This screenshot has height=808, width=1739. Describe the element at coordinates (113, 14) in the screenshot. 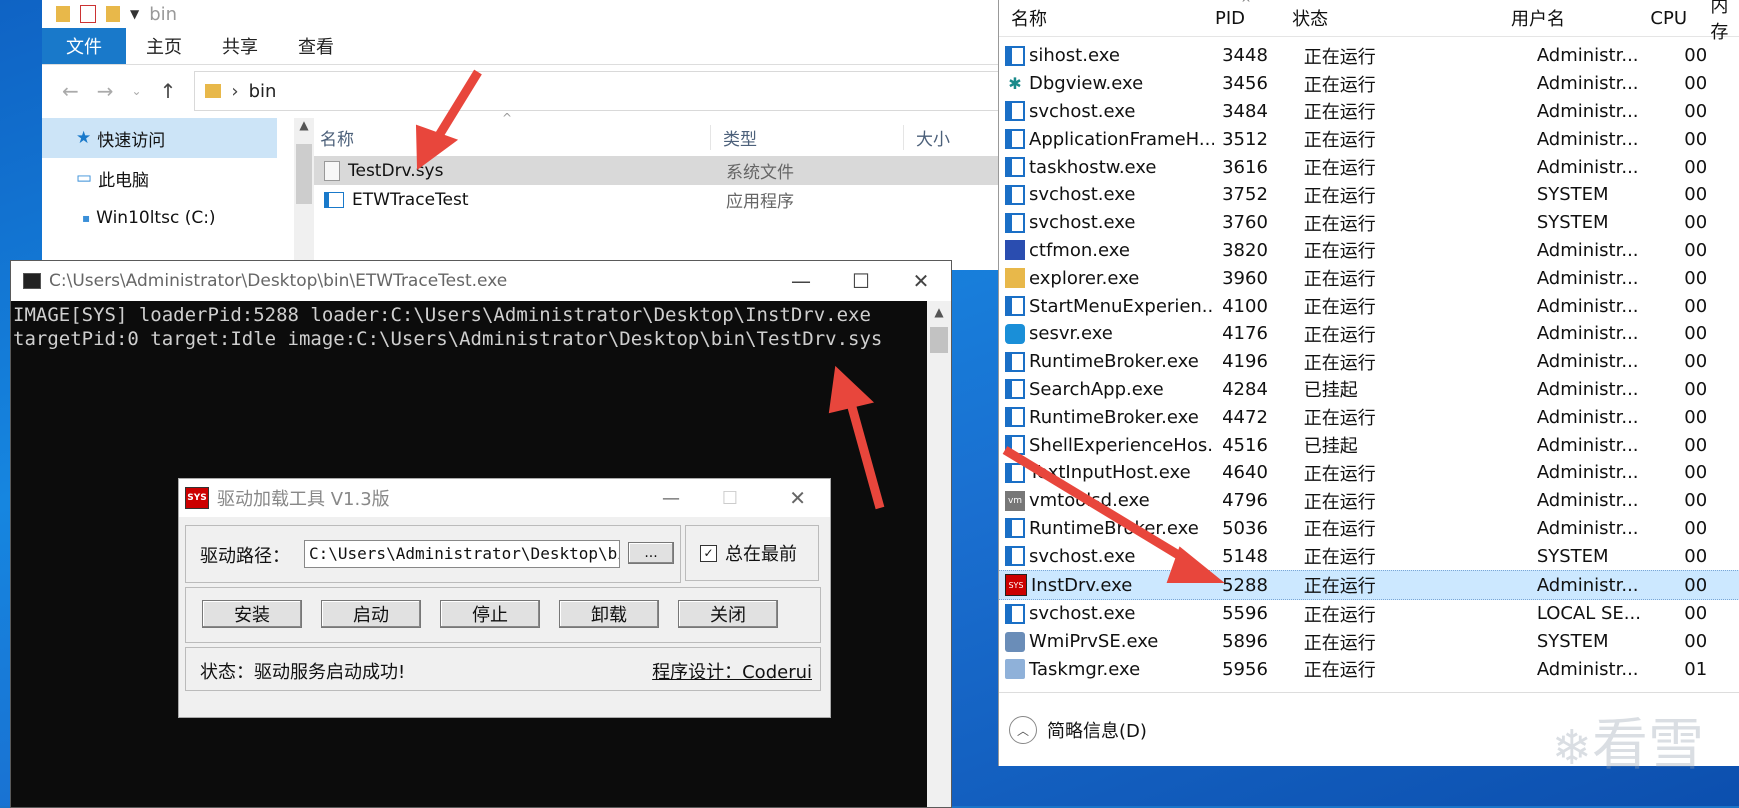

I see `new-folder-icon` at that location.